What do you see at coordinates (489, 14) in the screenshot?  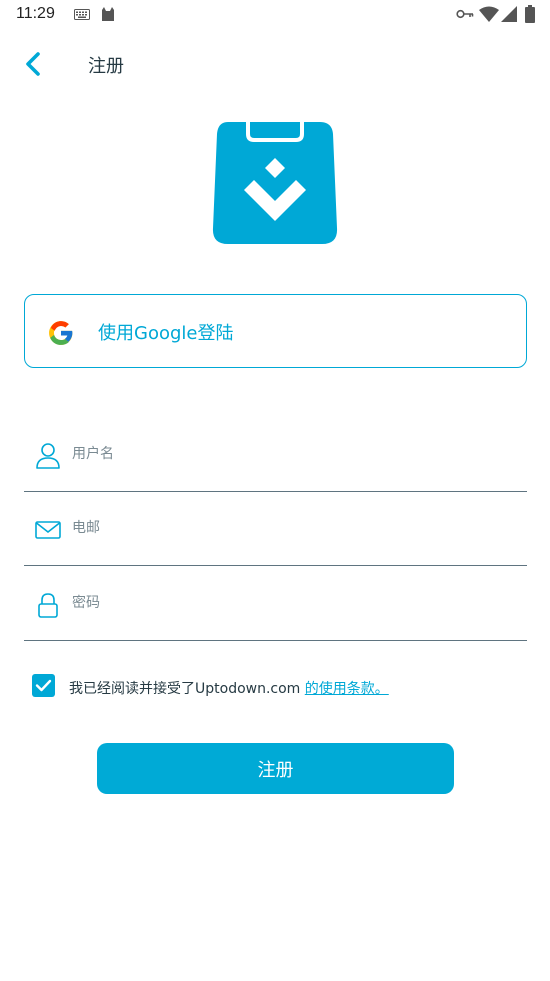 I see `wifi-icon` at bounding box center [489, 14].